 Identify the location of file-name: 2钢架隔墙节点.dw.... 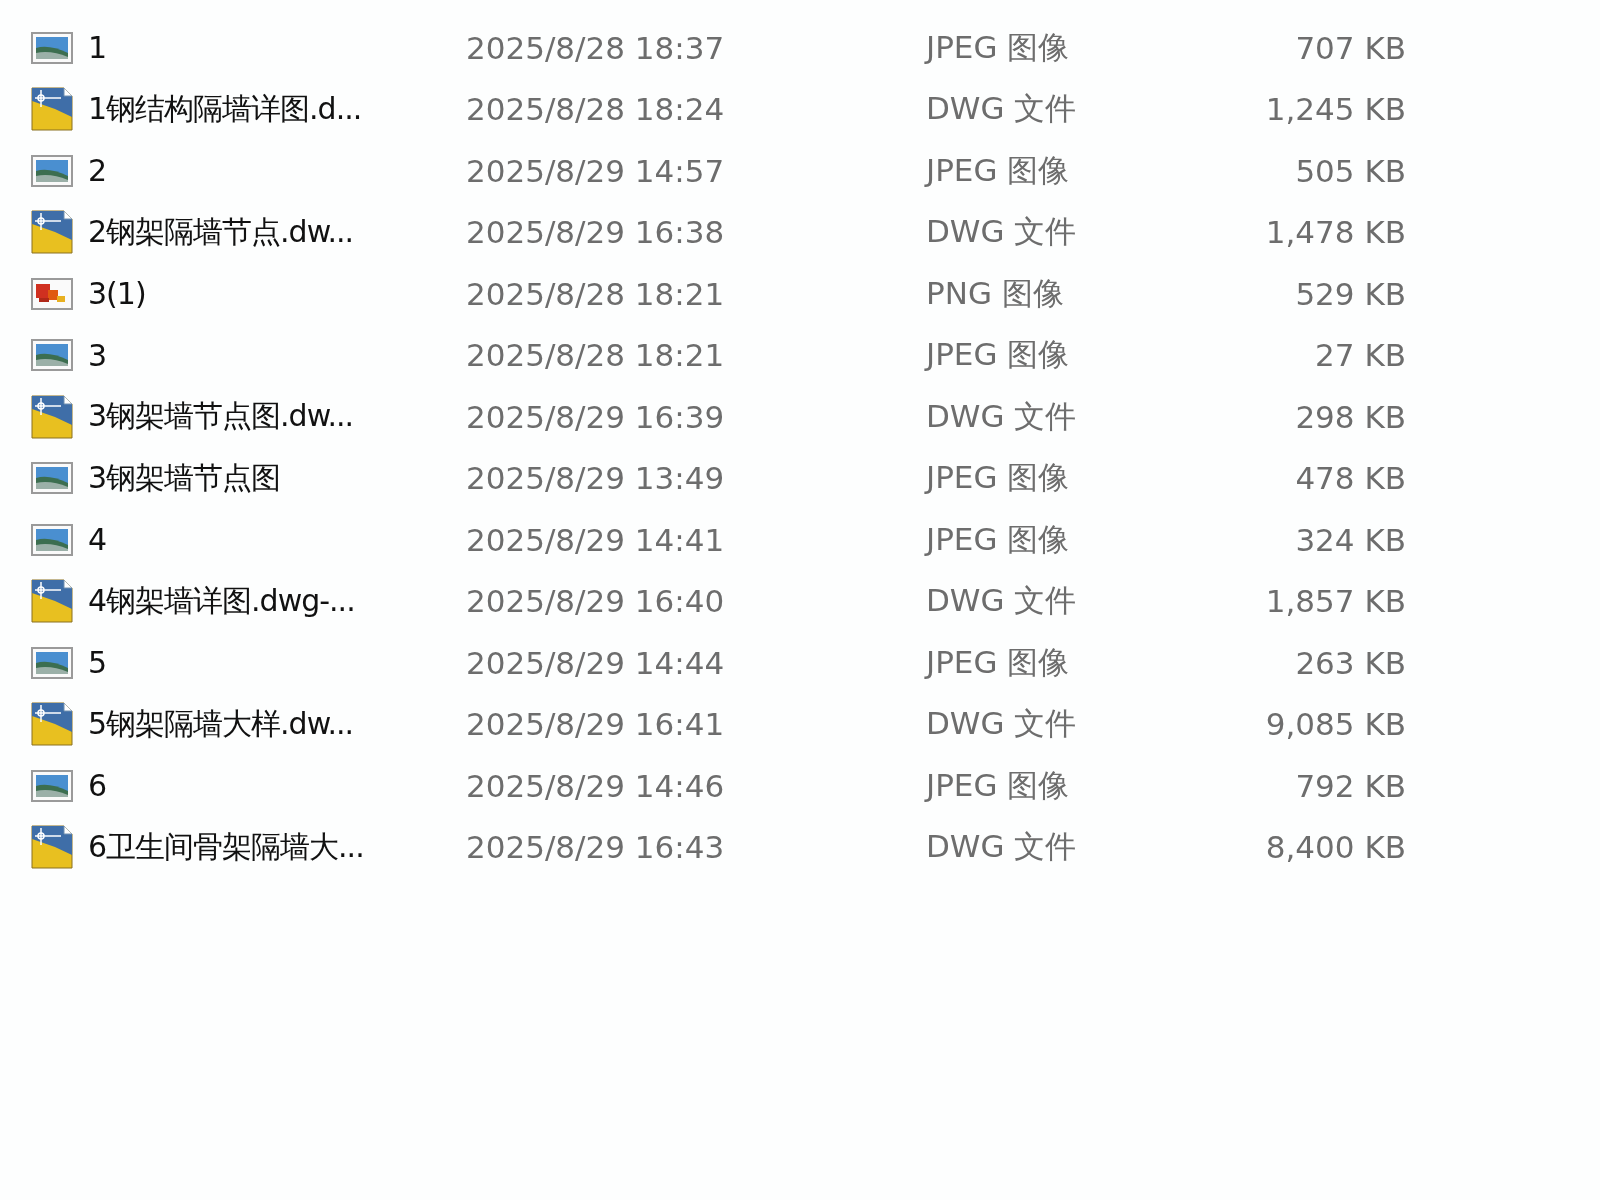
(221, 231).